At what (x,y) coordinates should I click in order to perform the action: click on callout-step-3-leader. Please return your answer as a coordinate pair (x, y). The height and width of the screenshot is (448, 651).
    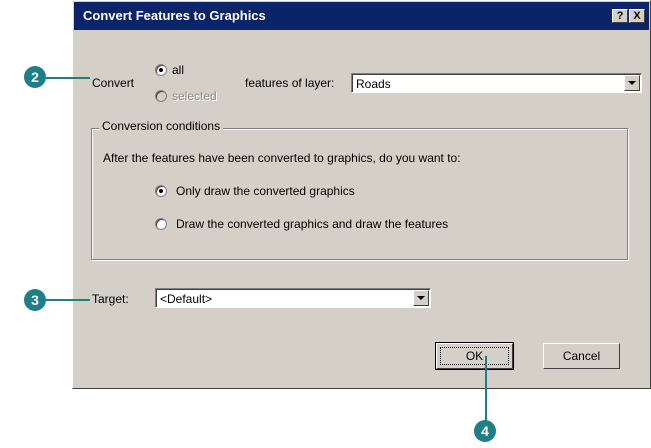
    Looking at the image, I should click on (68, 300).